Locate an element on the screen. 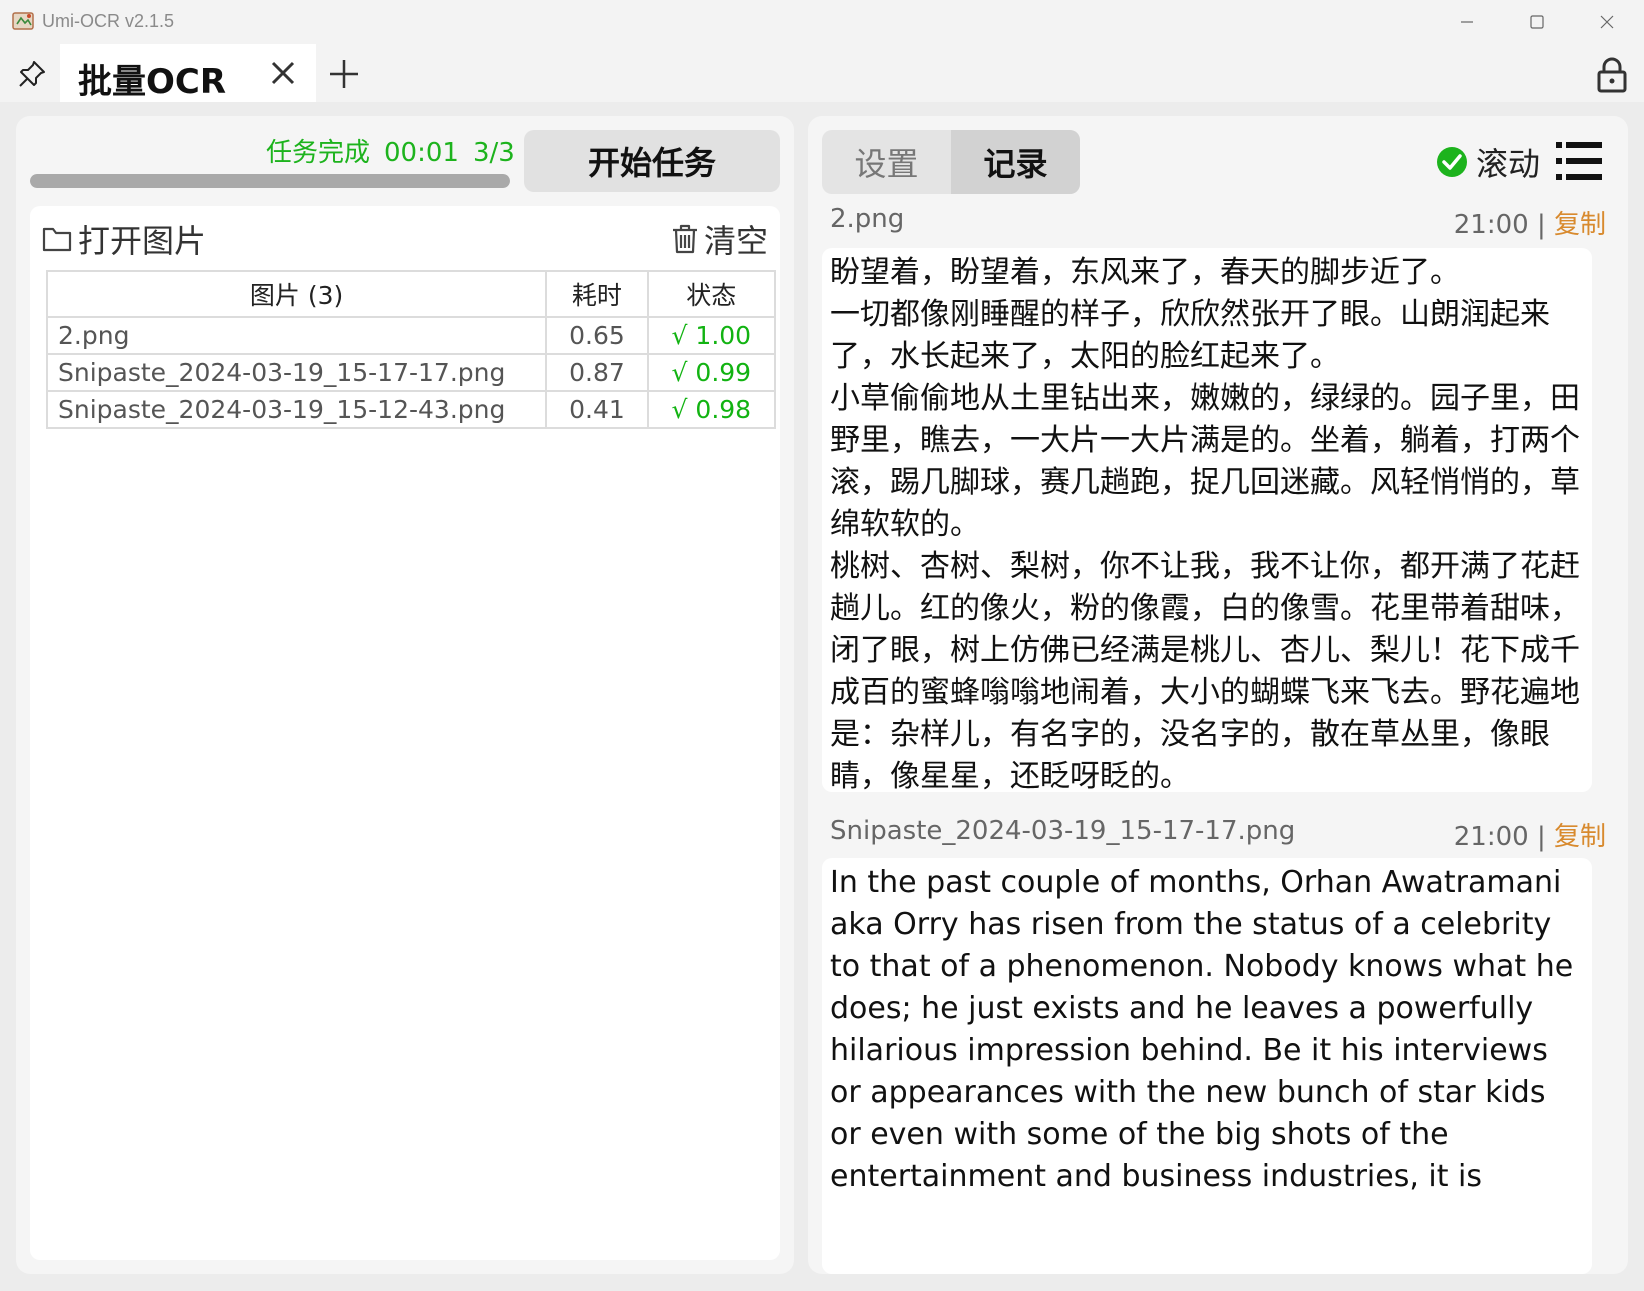  lock-icon is located at coordinates (1612, 75).